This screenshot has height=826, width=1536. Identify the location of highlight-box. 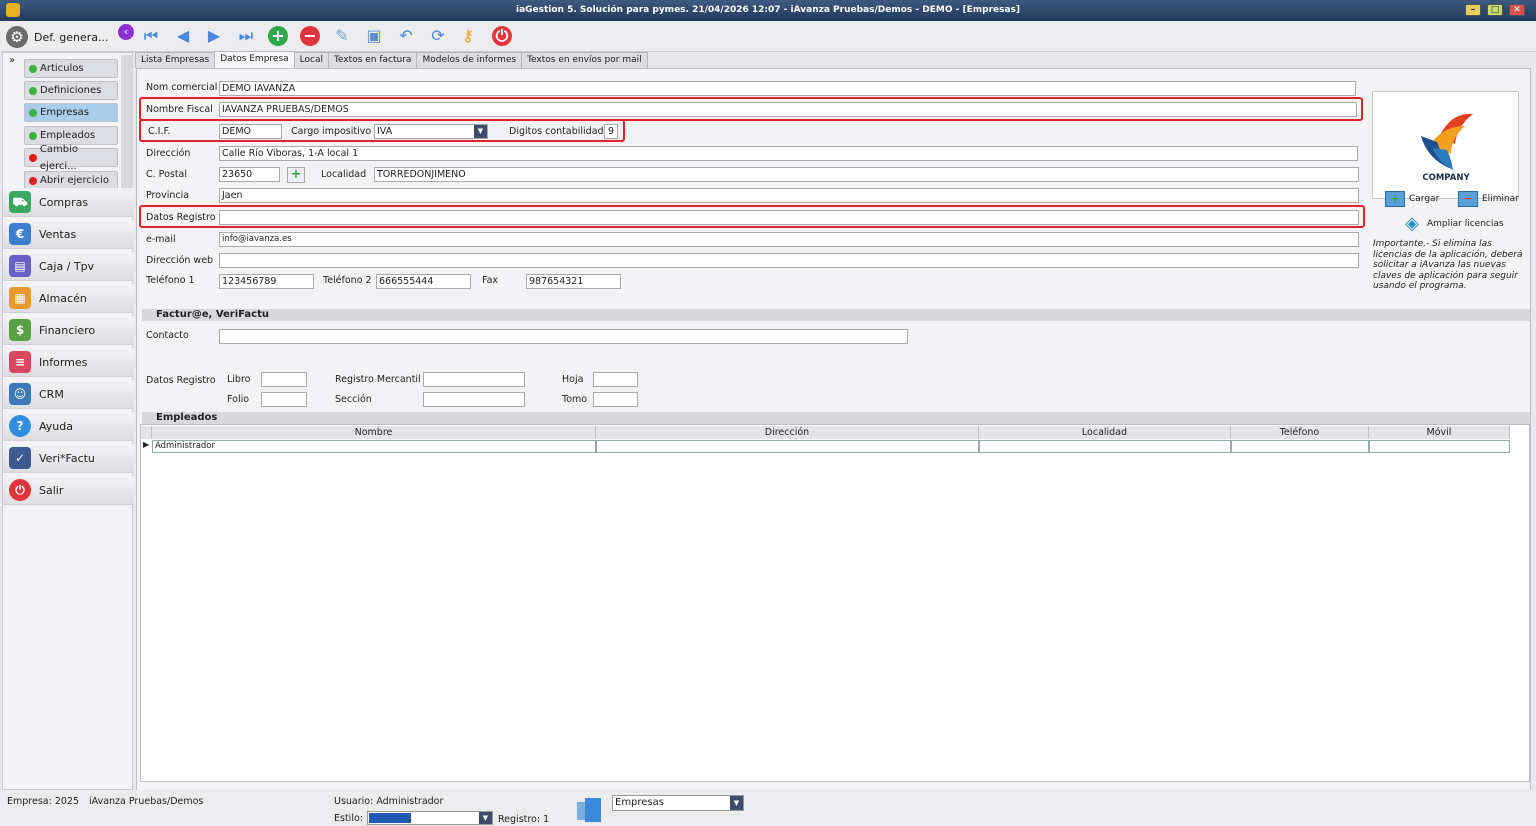
(752, 216).